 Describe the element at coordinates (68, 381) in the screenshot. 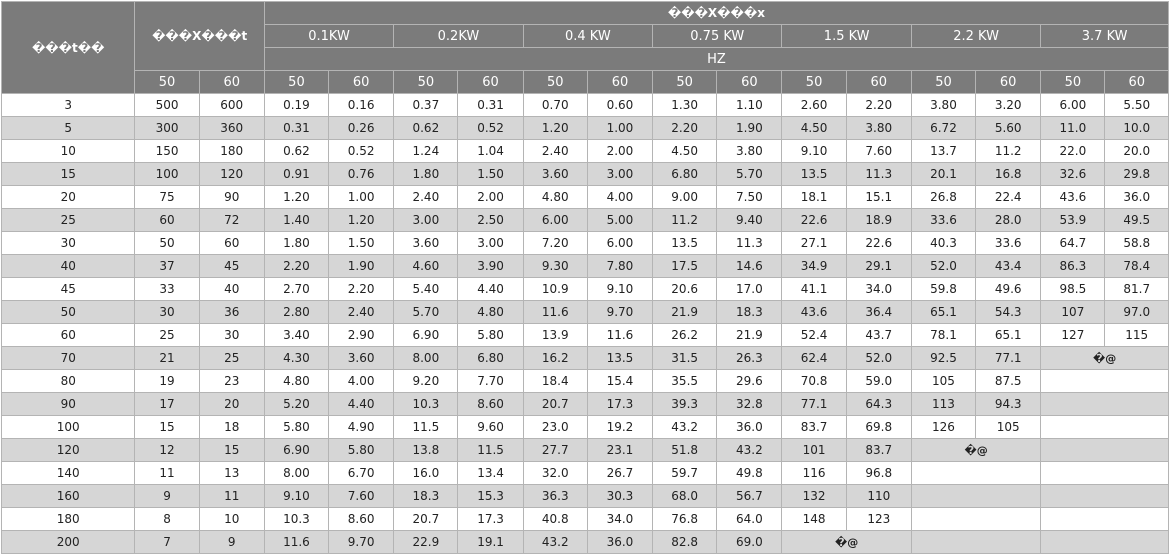

I see `ratio-cell: 80` at that location.